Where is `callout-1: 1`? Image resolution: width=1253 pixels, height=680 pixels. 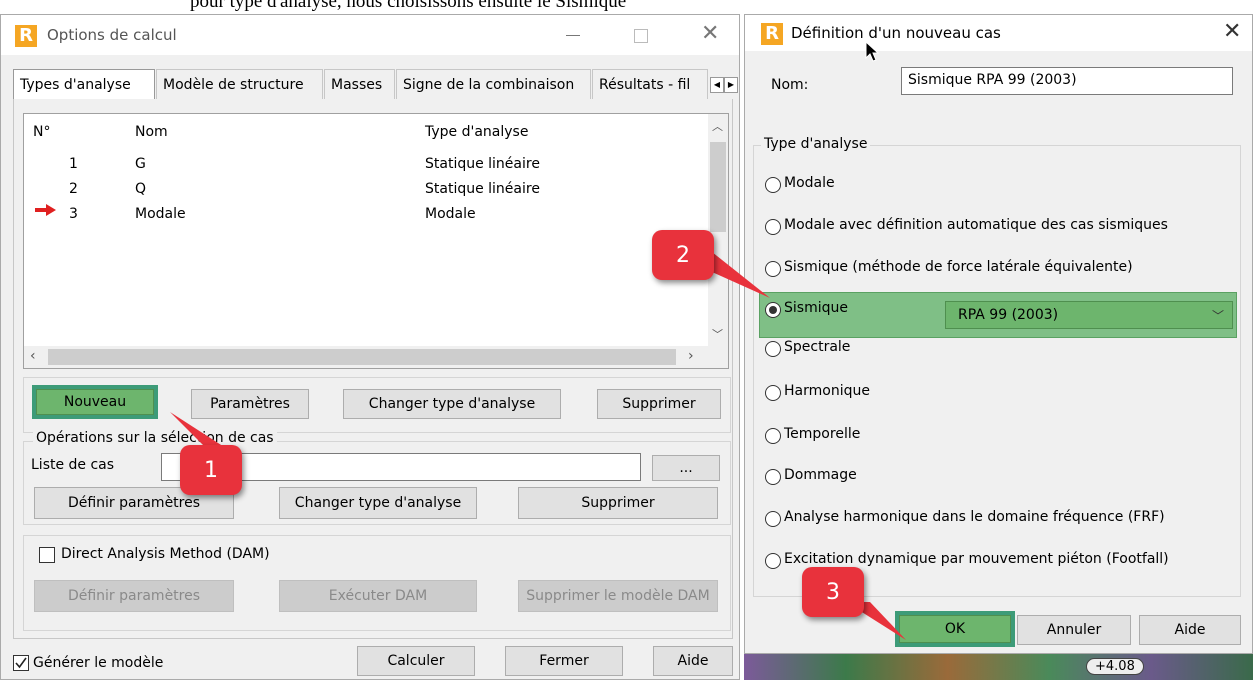
callout-1: 1 is located at coordinates (211, 470).